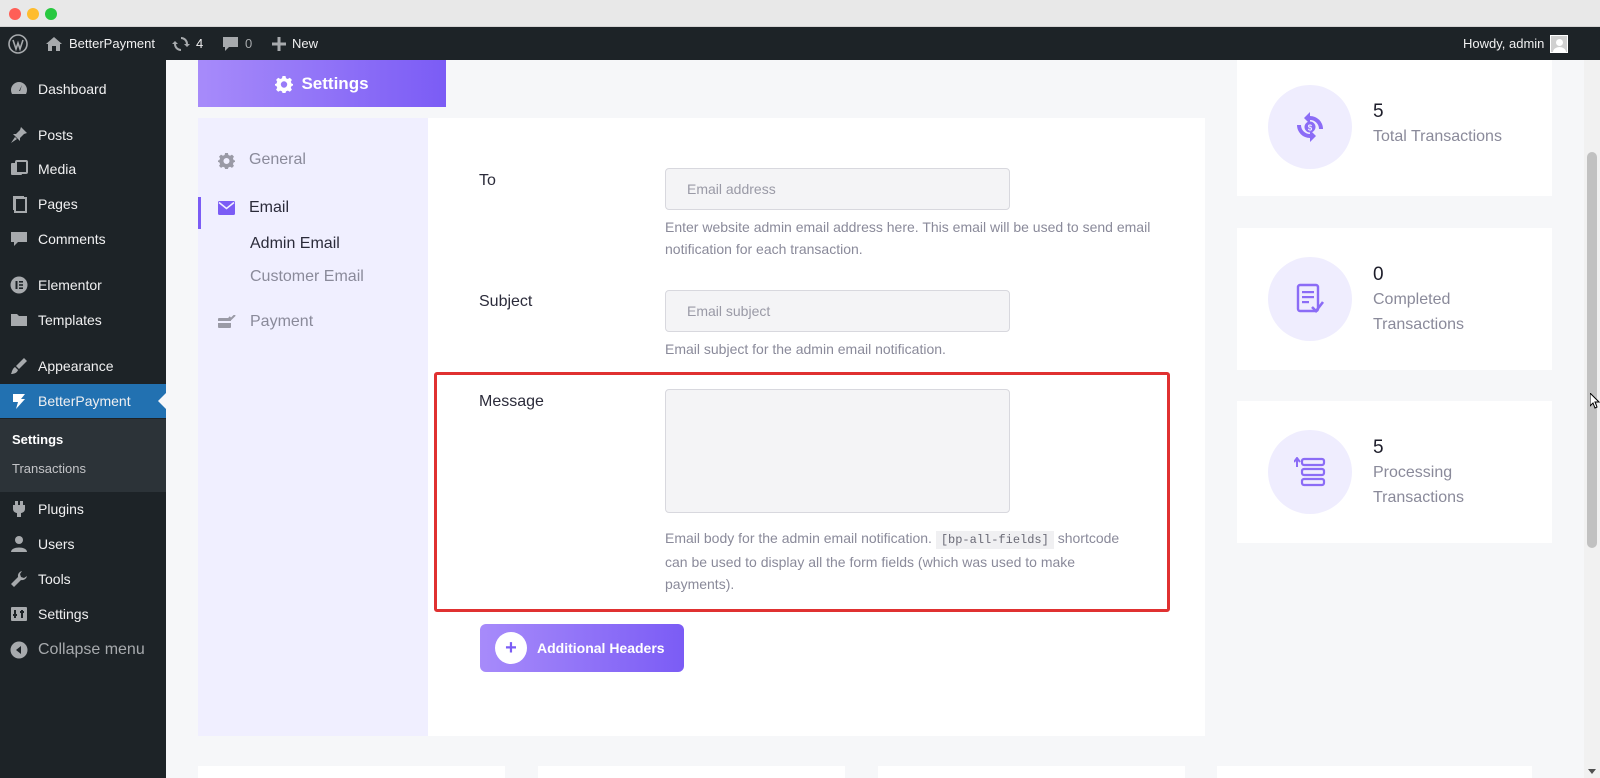 The height and width of the screenshot is (778, 1600). What do you see at coordinates (91, 649) in the screenshot?
I see `sidebar-item-label: Collapse menu` at bounding box center [91, 649].